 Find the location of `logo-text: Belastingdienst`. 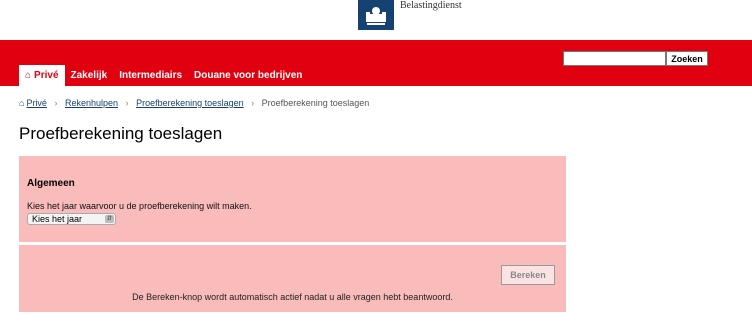

logo-text: Belastingdienst is located at coordinates (431, 5).